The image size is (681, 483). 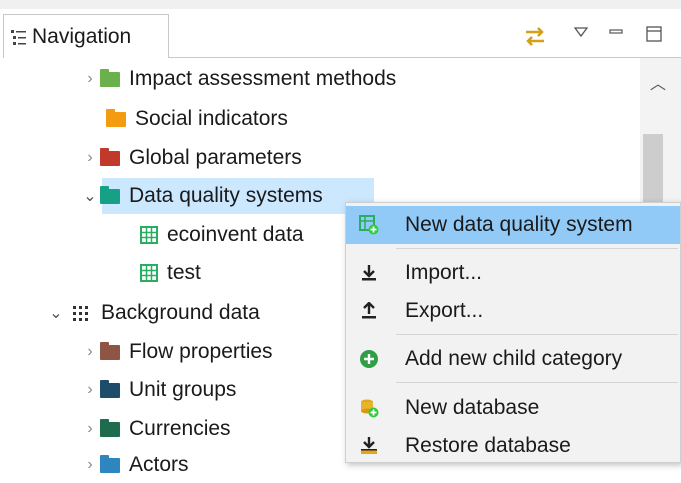 What do you see at coordinates (369, 408) in the screenshot?
I see `new-database-icon` at bounding box center [369, 408].